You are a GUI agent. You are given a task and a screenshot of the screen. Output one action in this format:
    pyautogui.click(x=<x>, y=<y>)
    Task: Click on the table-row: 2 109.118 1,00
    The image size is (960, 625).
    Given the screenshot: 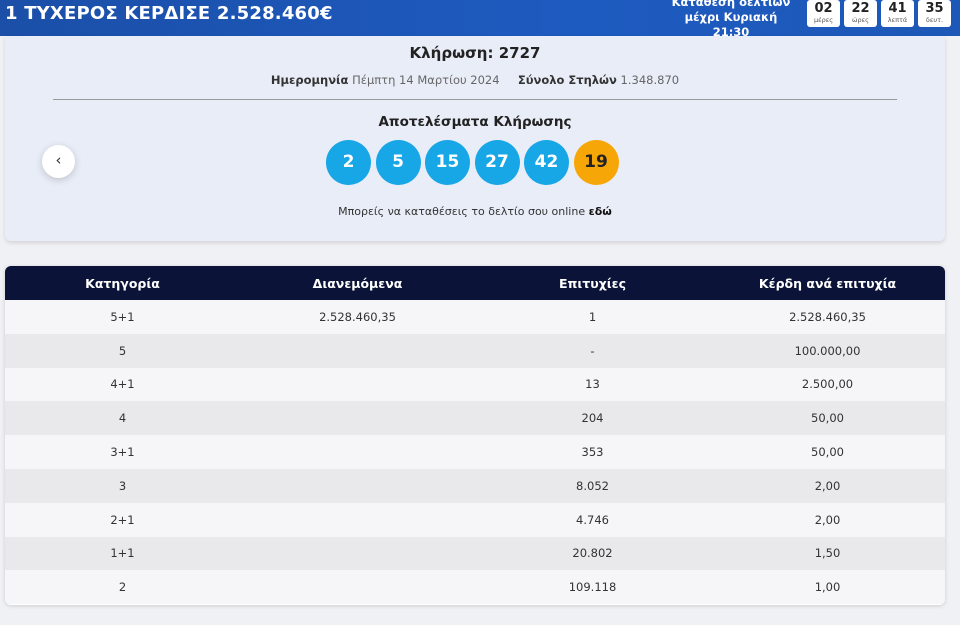 What is the action you would take?
    pyautogui.click(x=475, y=587)
    